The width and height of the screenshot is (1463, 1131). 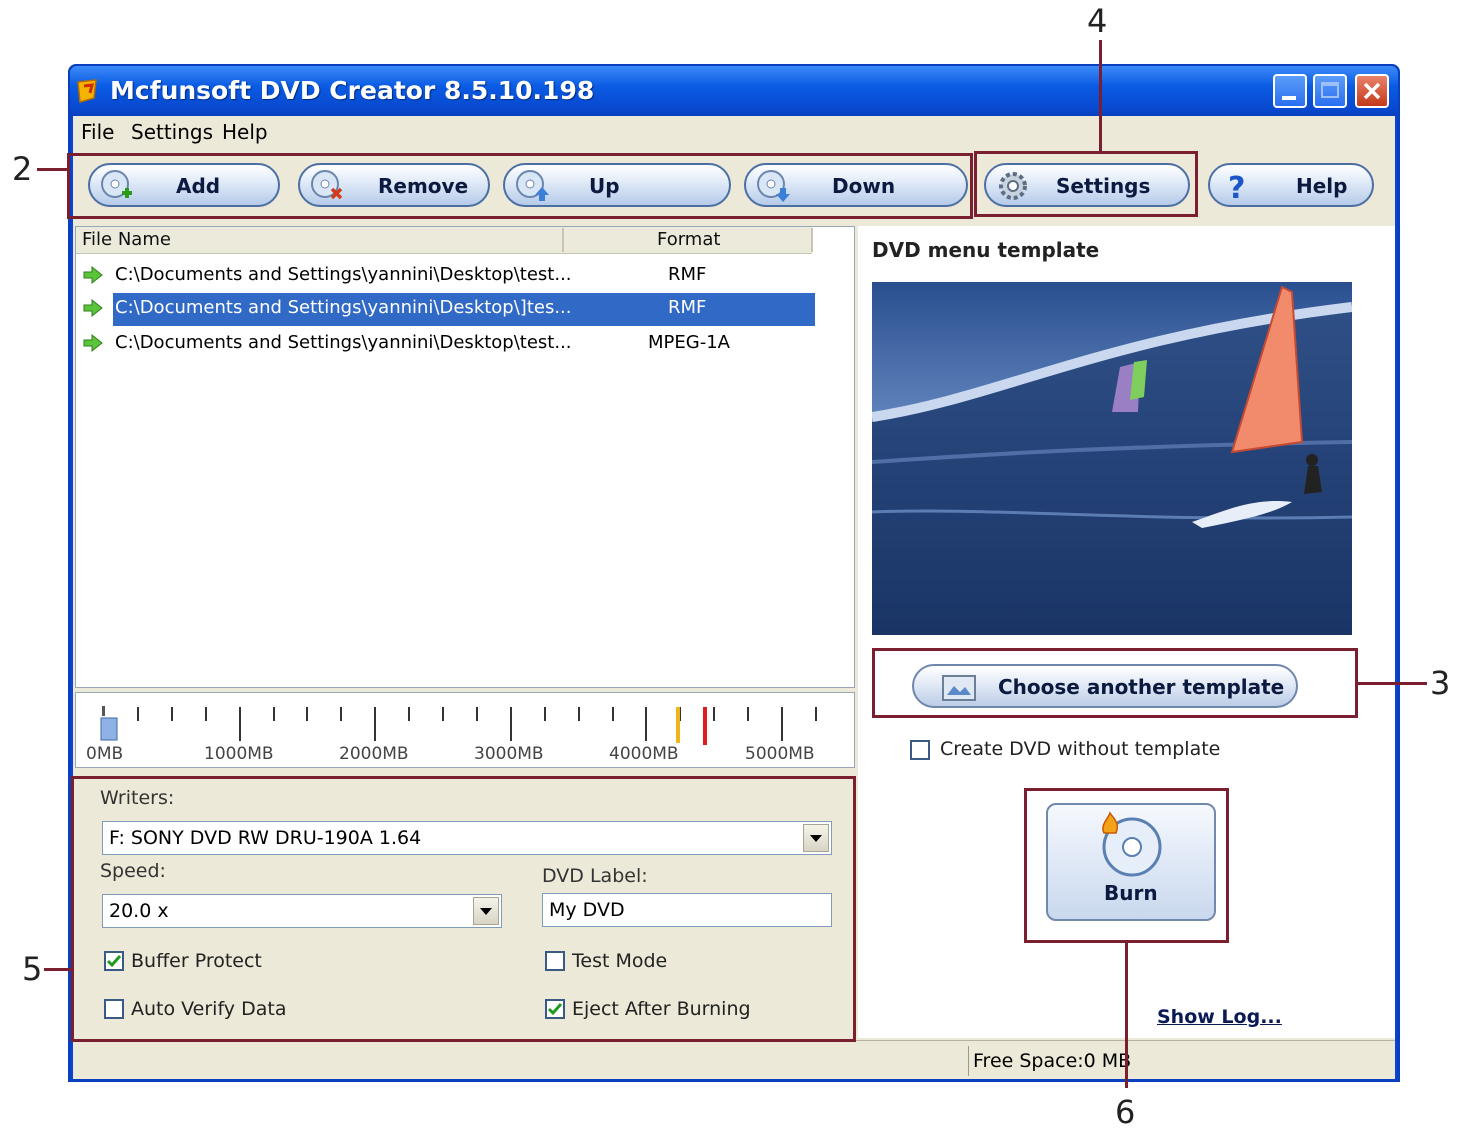 I want to click on callout-box-toolbar, so click(x=520, y=186).